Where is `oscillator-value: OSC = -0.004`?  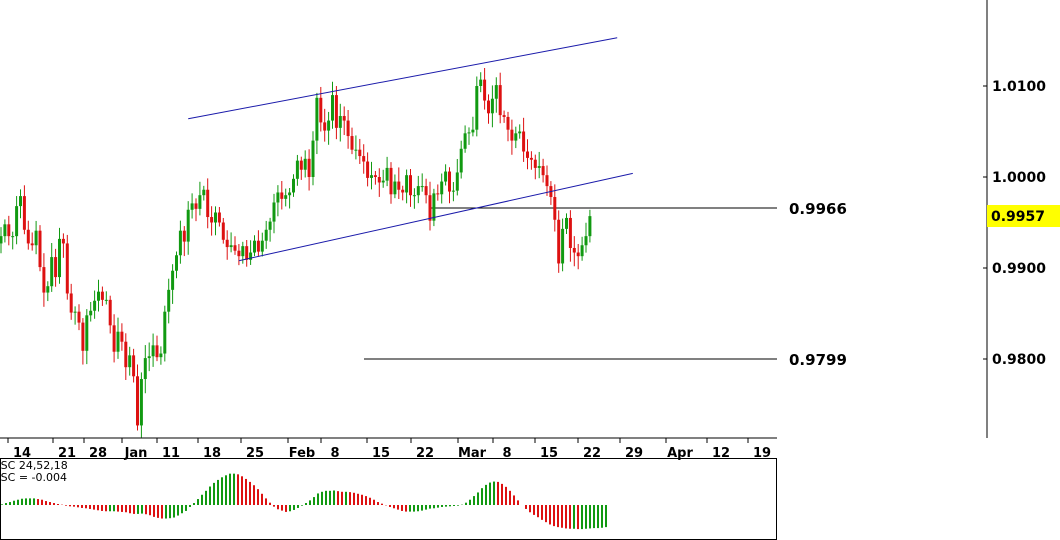 oscillator-value: OSC = -0.004 is located at coordinates (33, 477).